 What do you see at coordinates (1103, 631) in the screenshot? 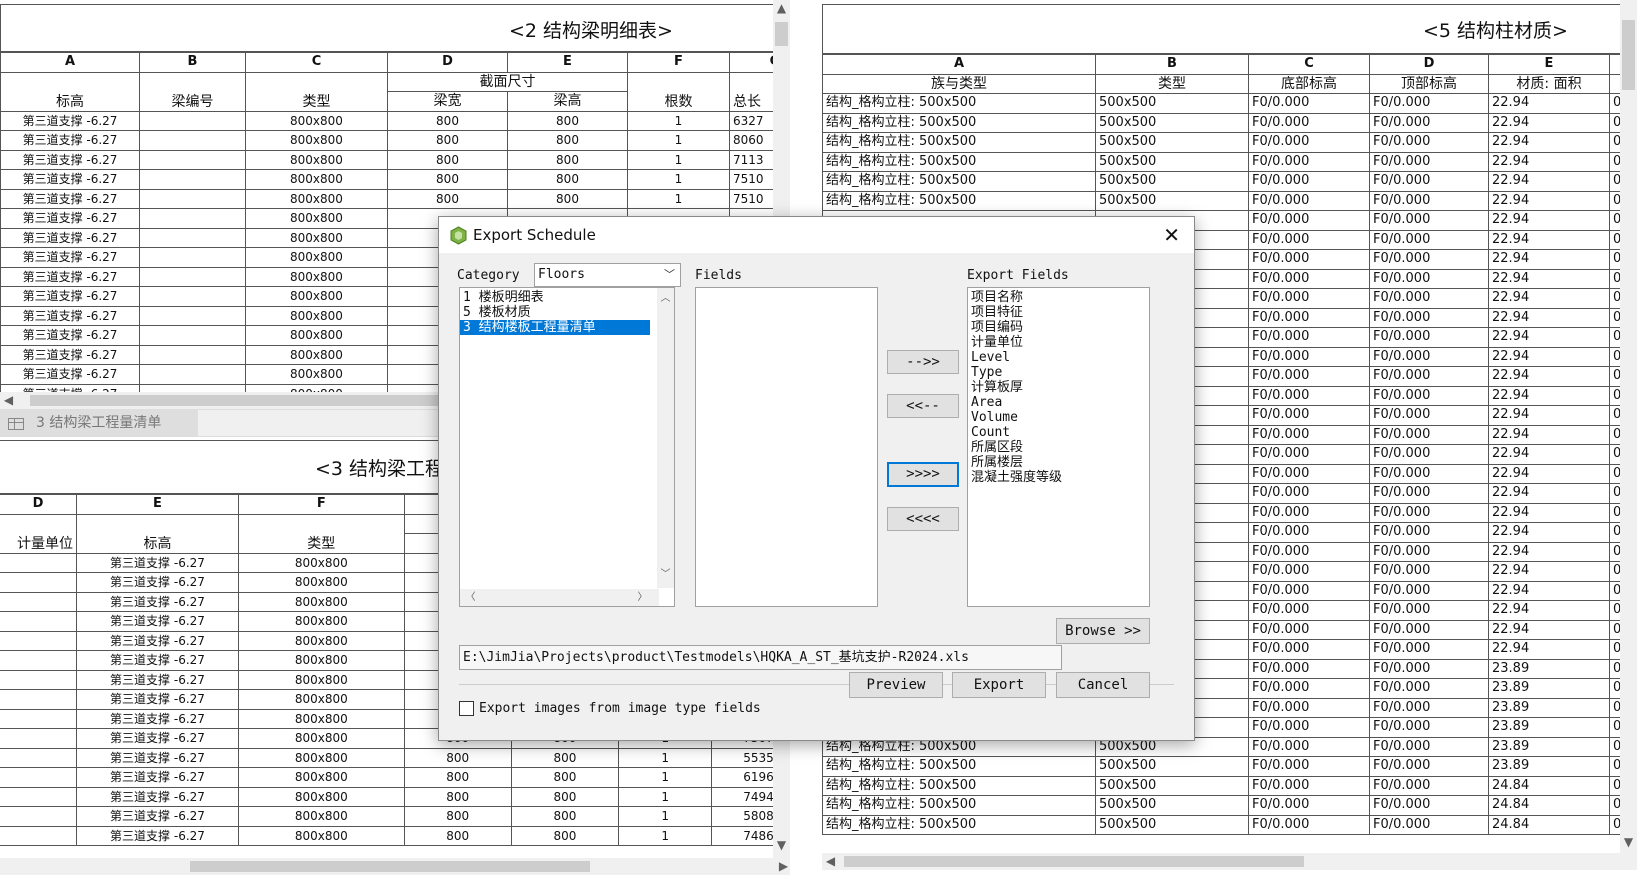
I see `browse-button: Browse >>` at bounding box center [1103, 631].